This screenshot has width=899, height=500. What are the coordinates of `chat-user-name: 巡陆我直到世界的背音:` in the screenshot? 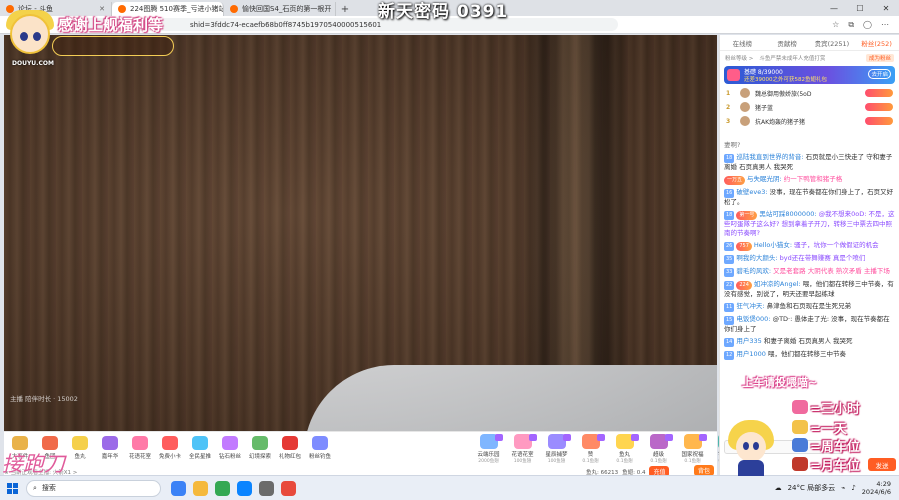 It's located at (769, 157).